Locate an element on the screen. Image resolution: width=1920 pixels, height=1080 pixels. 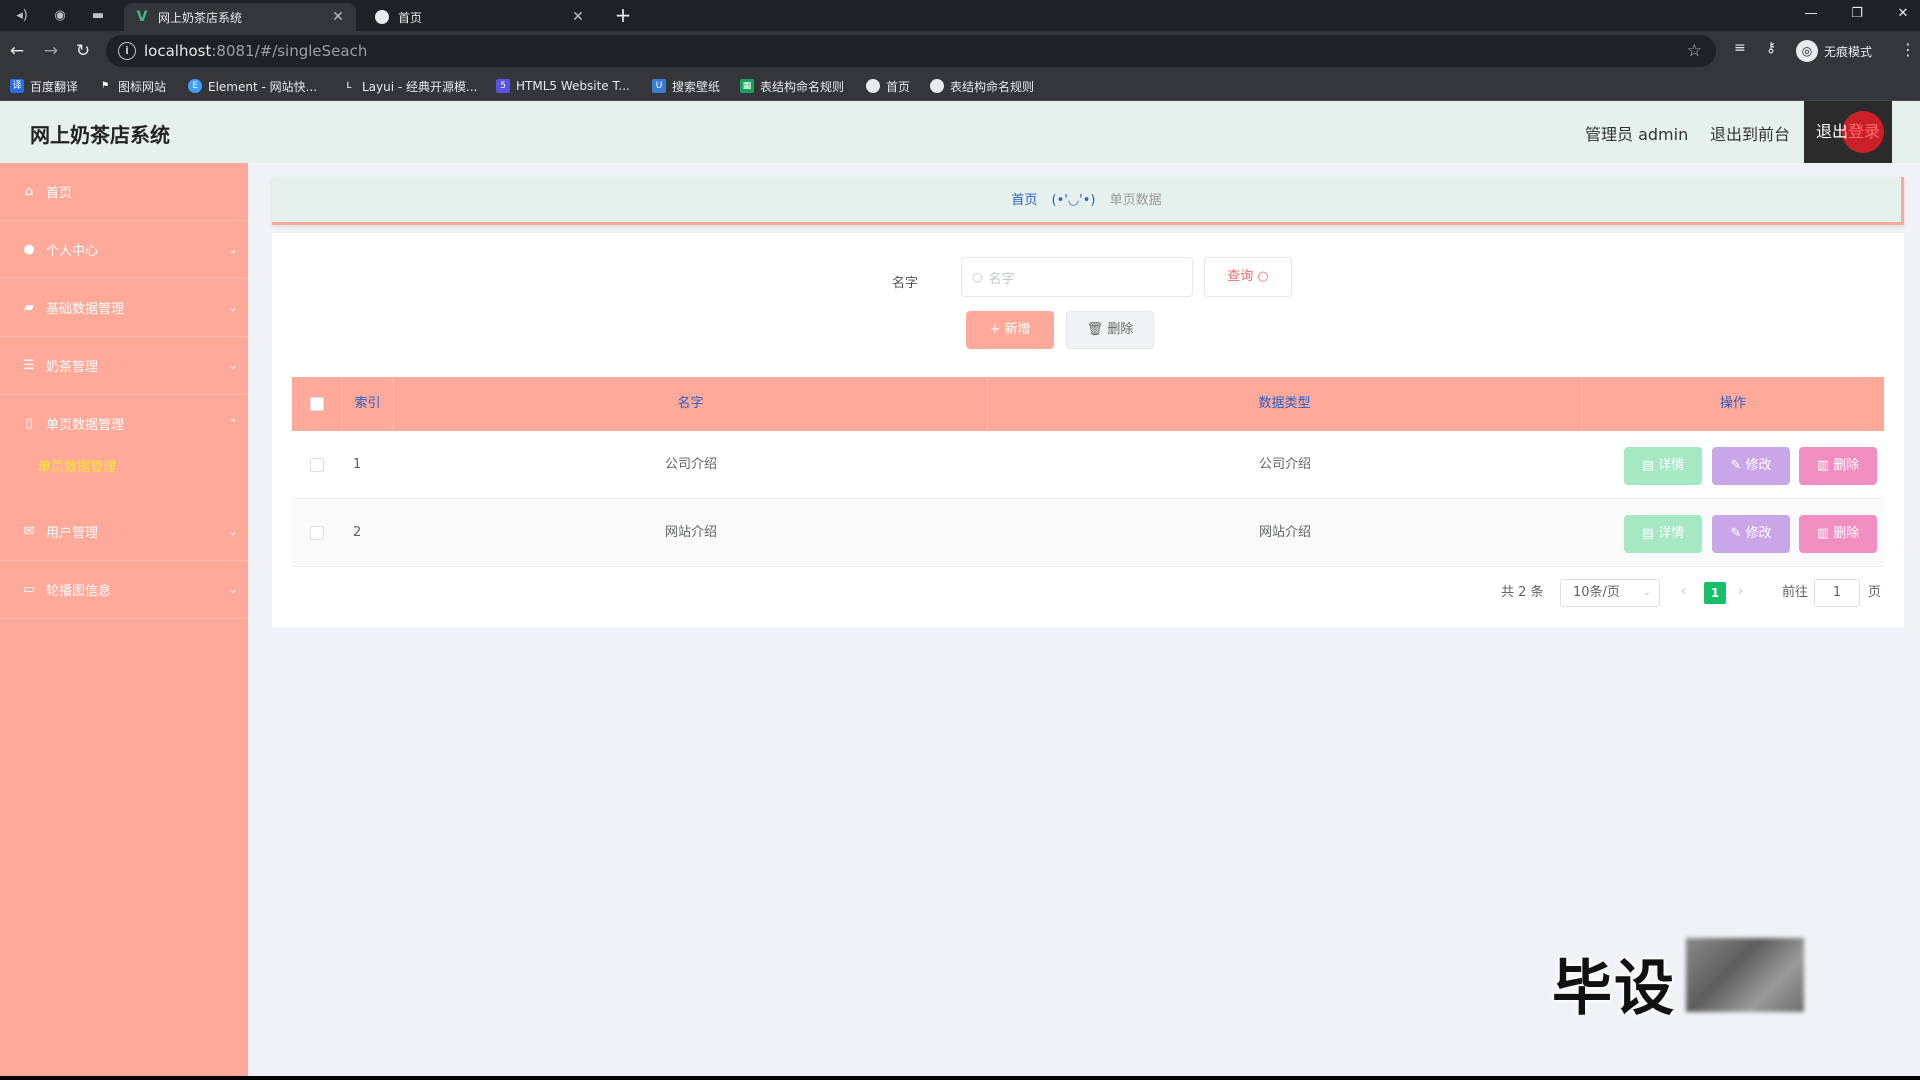
select-all-checkbox is located at coordinates (317, 404).